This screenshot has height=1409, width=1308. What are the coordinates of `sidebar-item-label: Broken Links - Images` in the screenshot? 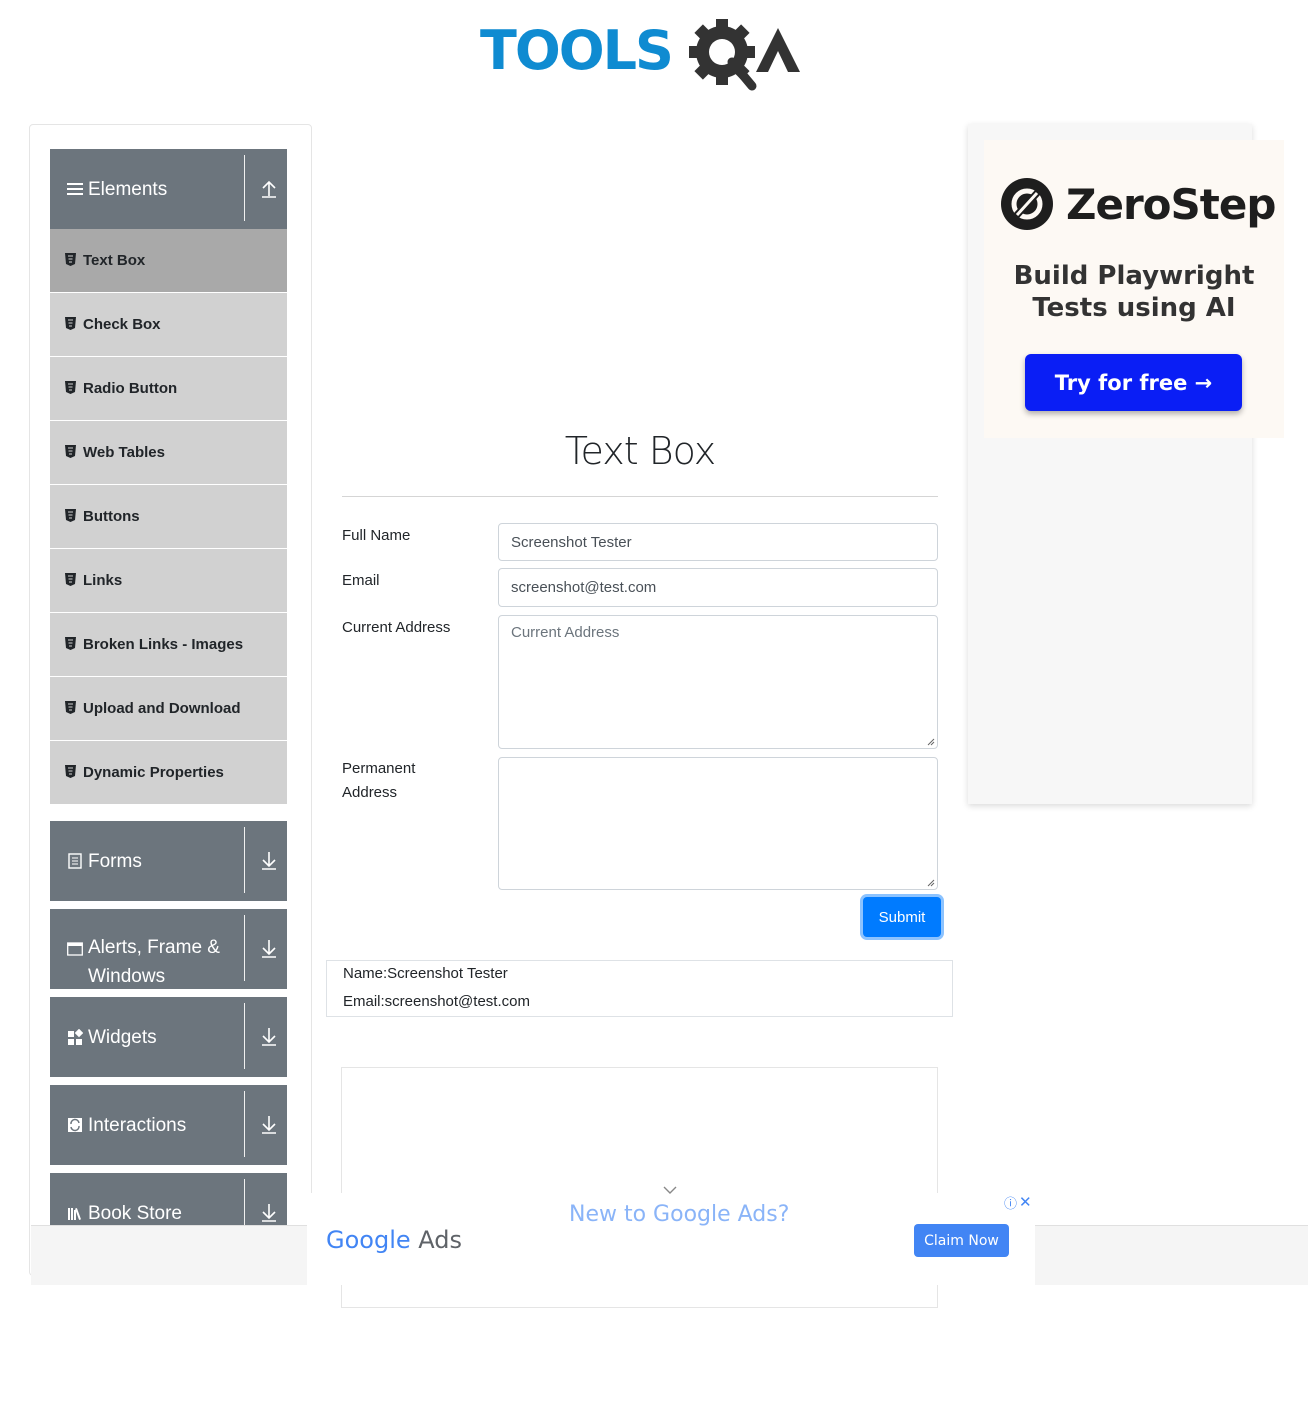 It's located at (163, 644).